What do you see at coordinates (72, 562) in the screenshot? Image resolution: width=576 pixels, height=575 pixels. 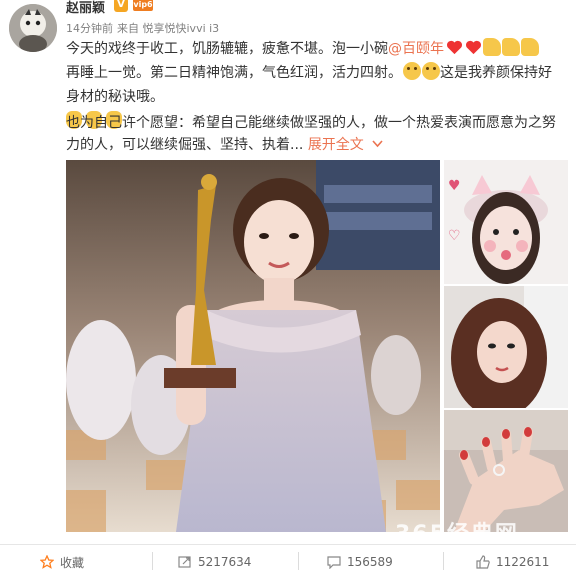 I see `favorite-label: 收藏` at bounding box center [72, 562].